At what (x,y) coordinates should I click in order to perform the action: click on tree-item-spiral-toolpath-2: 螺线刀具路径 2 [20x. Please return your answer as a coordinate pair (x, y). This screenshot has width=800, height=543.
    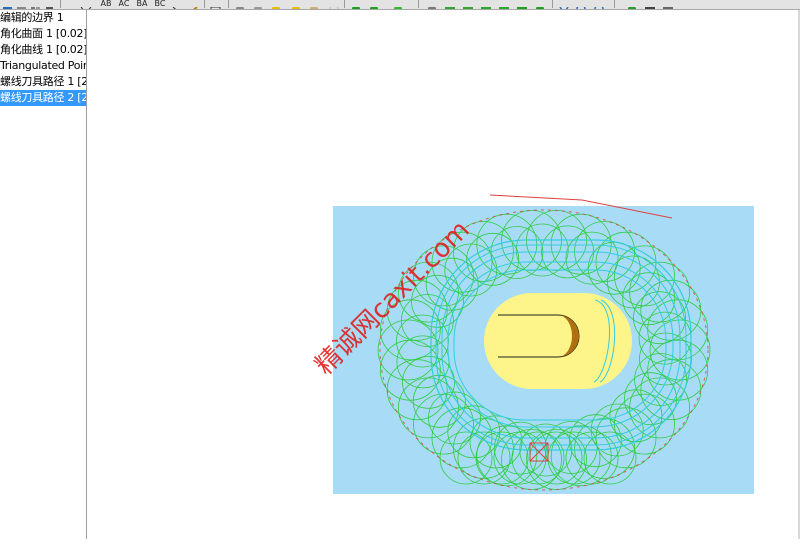
    Looking at the image, I should click on (43, 98).